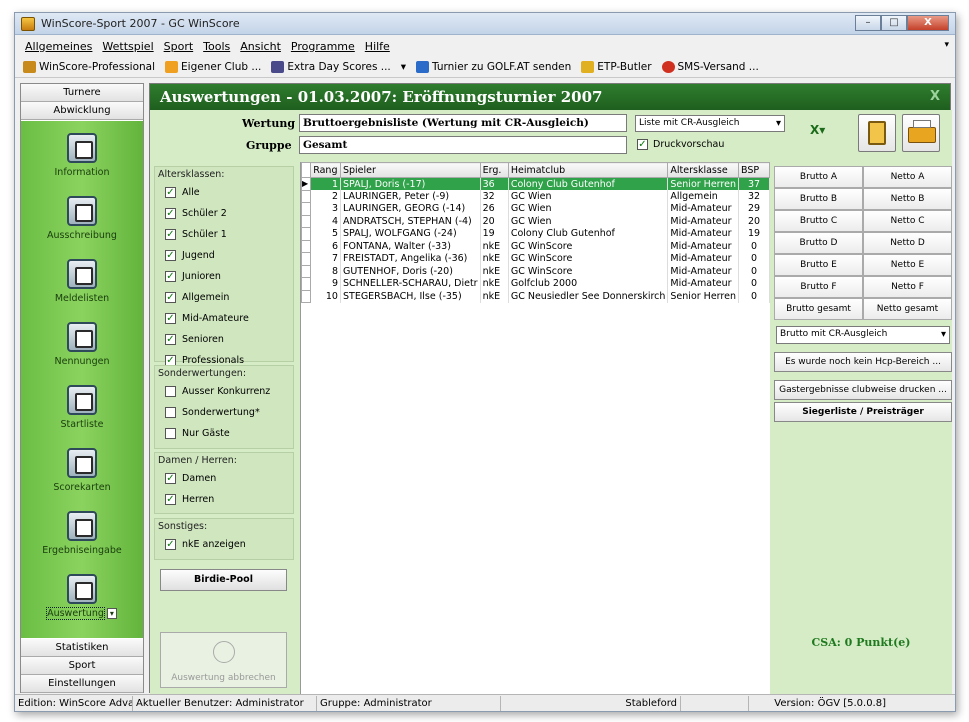  What do you see at coordinates (224, 297) in the screenshot?
I see `filter-allgemein: ✓ Allgemein` at bounding box center [224, 297].